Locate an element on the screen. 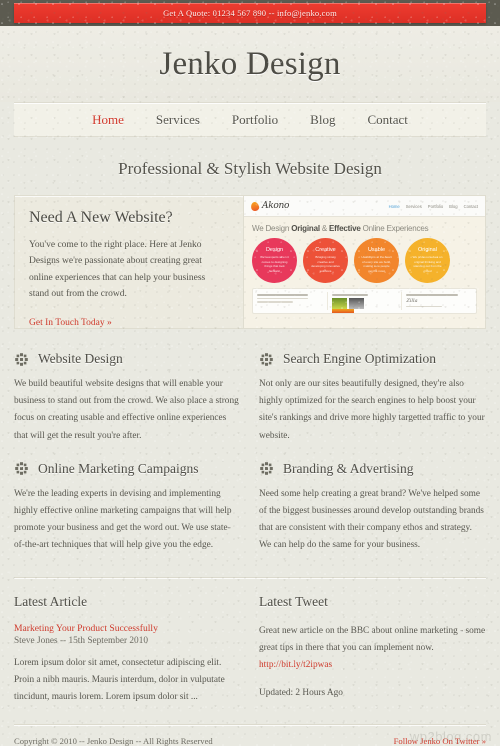 Image resolution: width=500 pixels, height=746 pixels. service-header: Branding & Advertising is located at coordinates (372, 469).